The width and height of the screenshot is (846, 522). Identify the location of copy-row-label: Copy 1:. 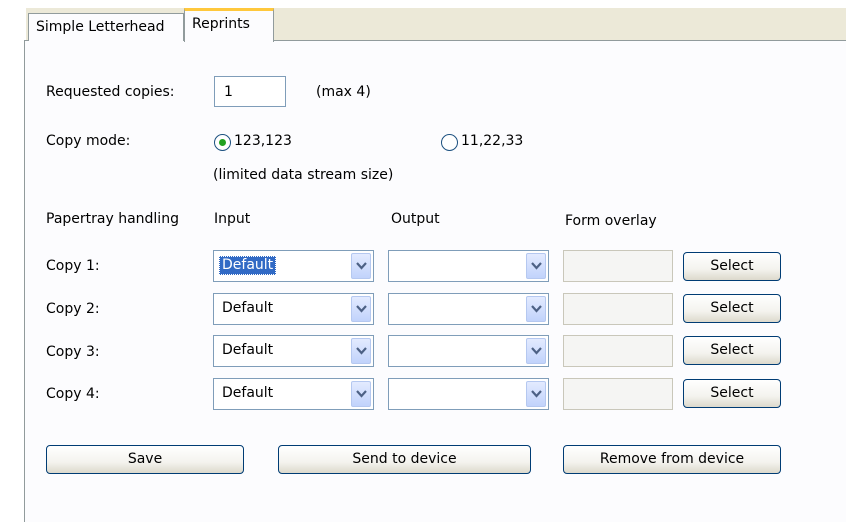
(73, 266).